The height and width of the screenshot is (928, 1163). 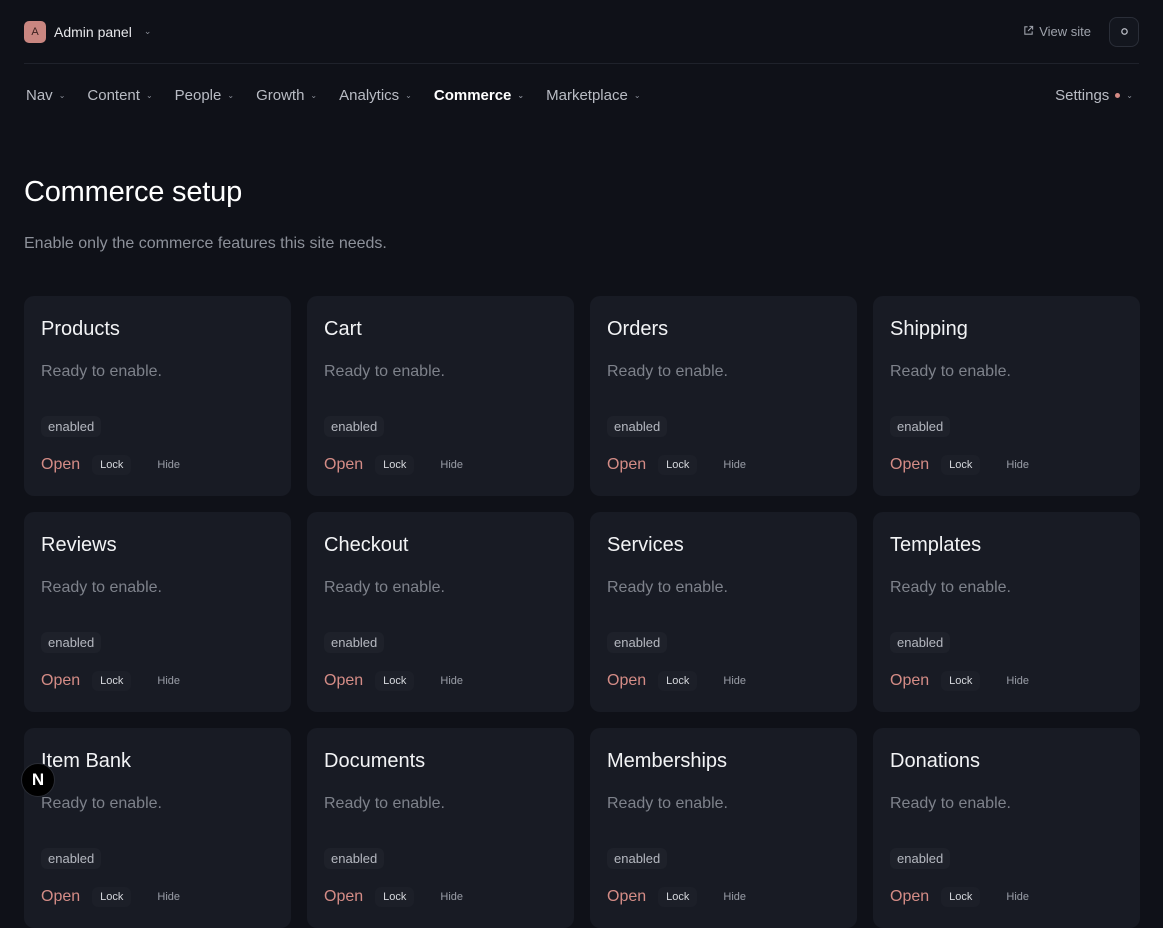 What do you see at coordinates (1094, 95) in the screenshot?
I see `nav-item-settings: Settings ⌄` at bounding box center [1094, 95].